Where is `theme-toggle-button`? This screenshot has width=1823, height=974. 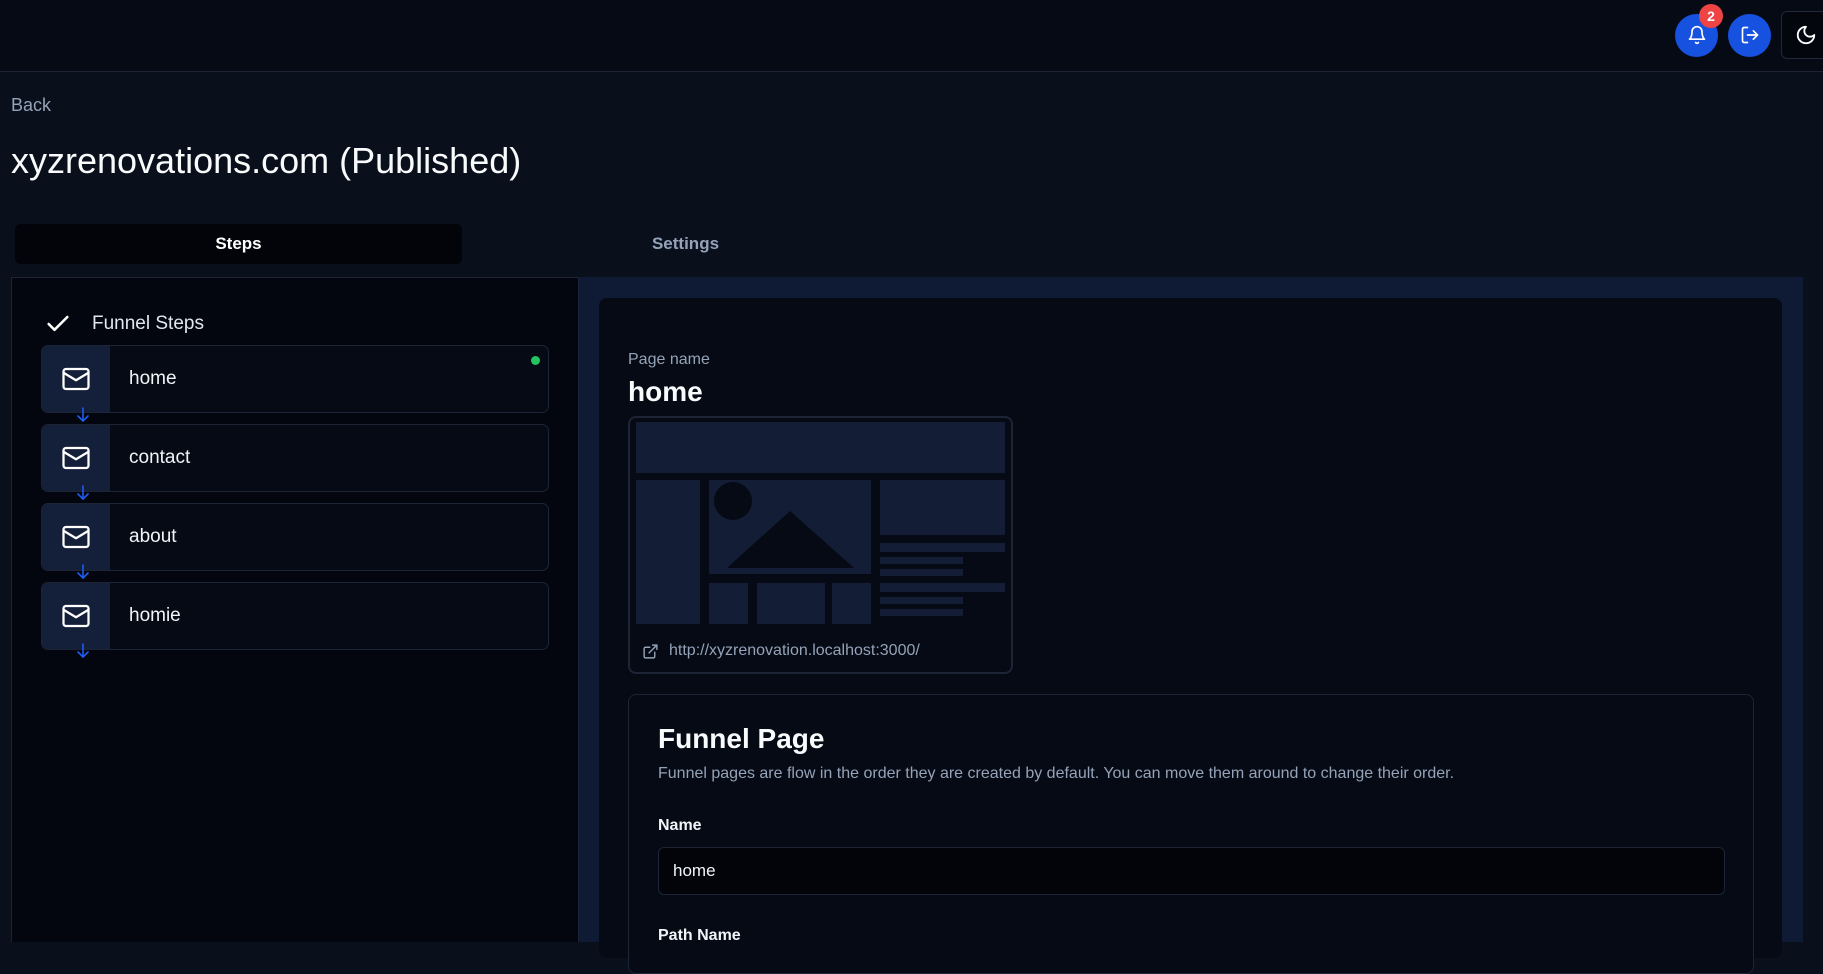 theme-toggle-button is located at coordinates (1802, 35).